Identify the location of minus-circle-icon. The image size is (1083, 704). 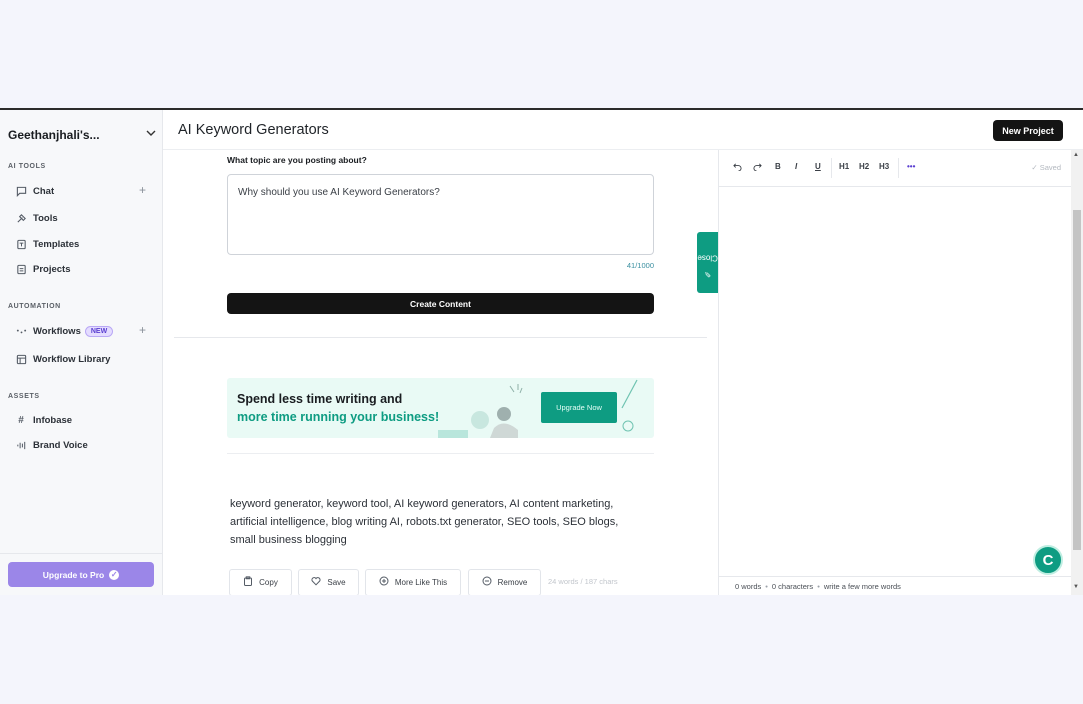
(487, 582).